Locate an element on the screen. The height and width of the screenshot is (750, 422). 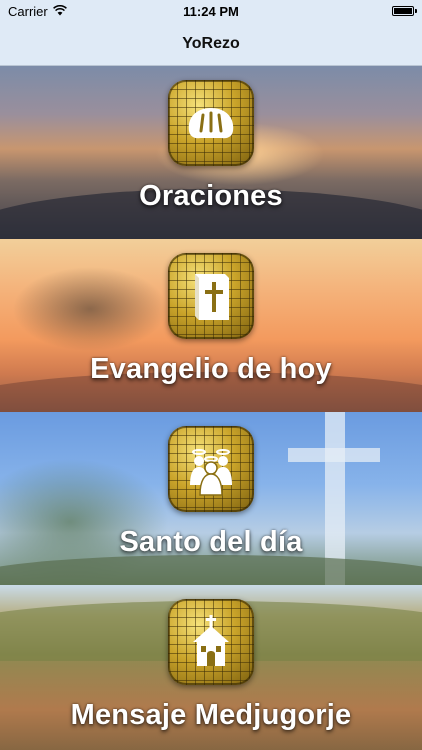
crowd-silhouette is located at coordinates (211, 570).